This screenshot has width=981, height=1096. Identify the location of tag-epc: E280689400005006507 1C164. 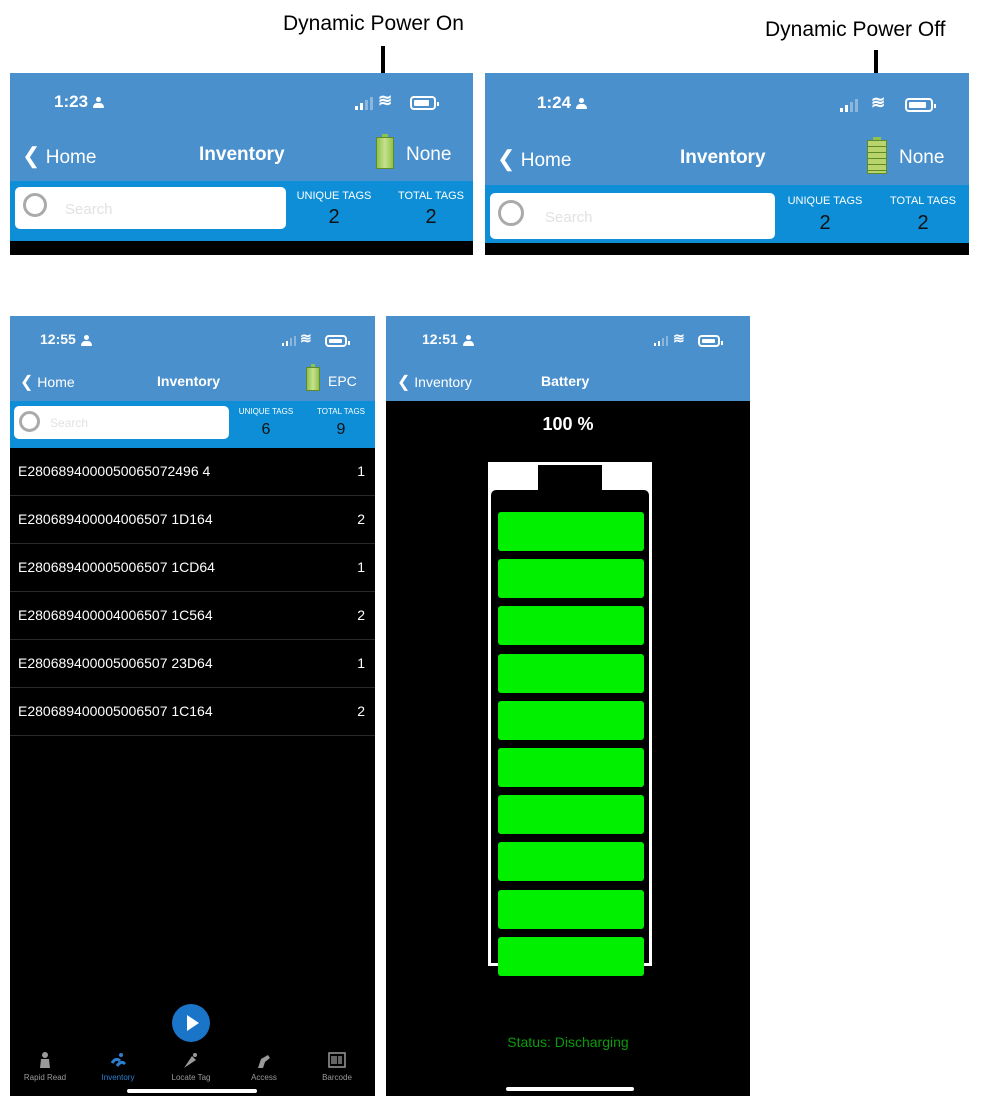
(115, 711).